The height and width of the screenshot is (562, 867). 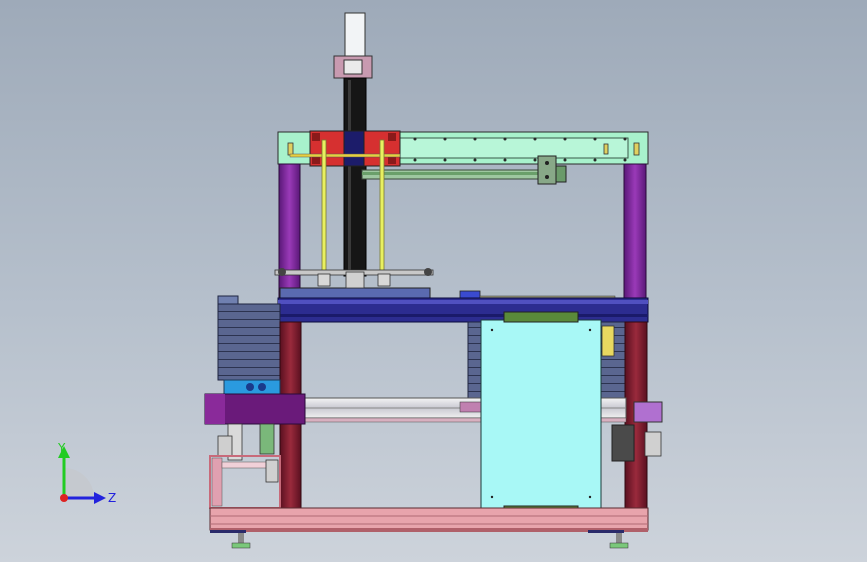 I want to click on moving-panel, so click(x=541, y=414).